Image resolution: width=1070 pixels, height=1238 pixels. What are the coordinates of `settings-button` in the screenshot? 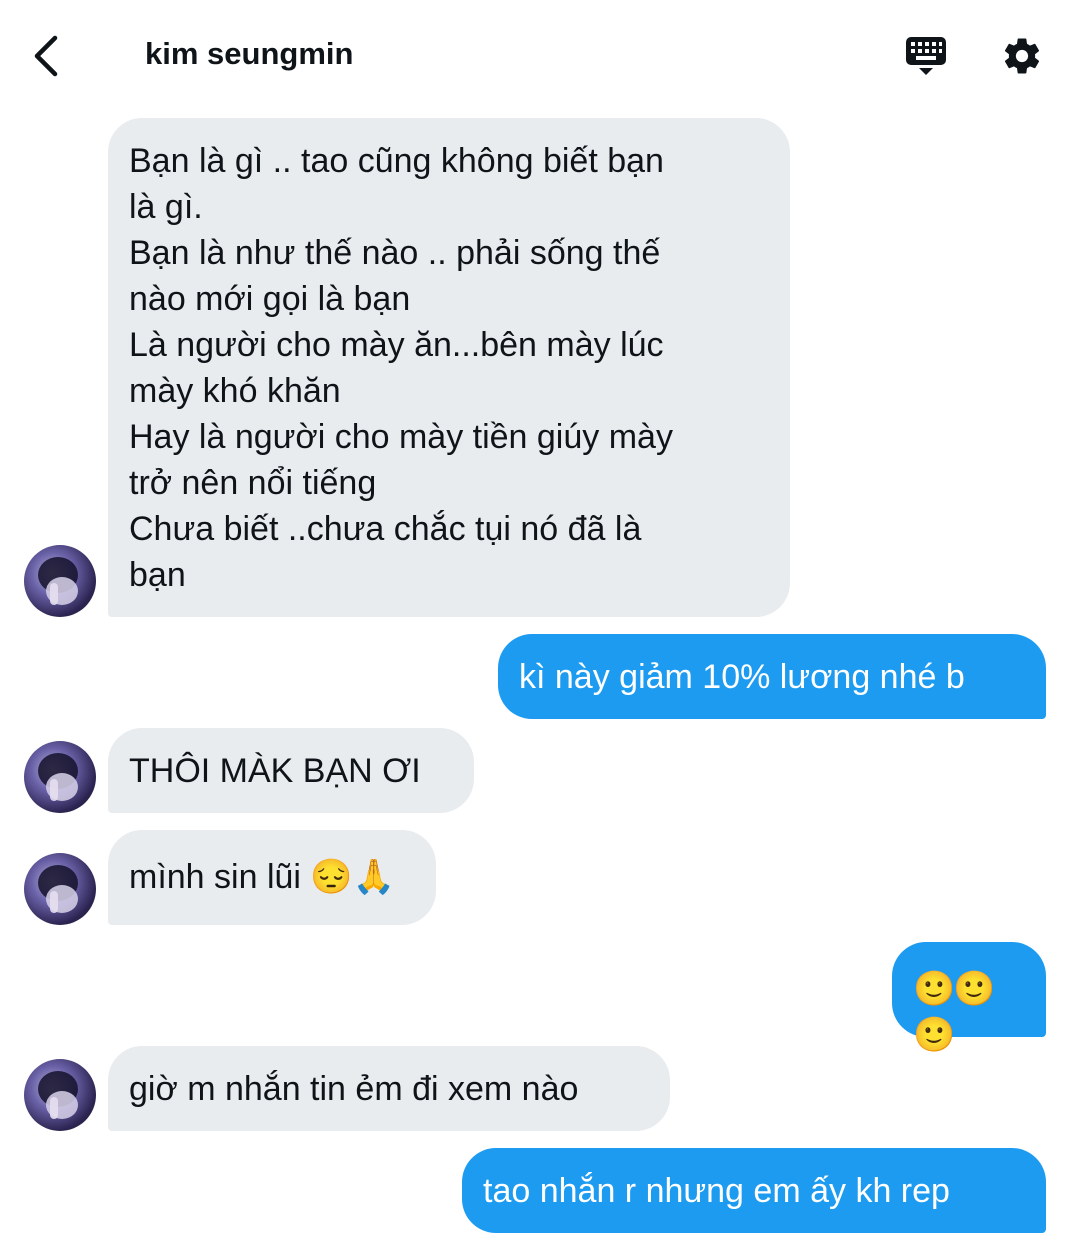 It's located at (1022, 56).